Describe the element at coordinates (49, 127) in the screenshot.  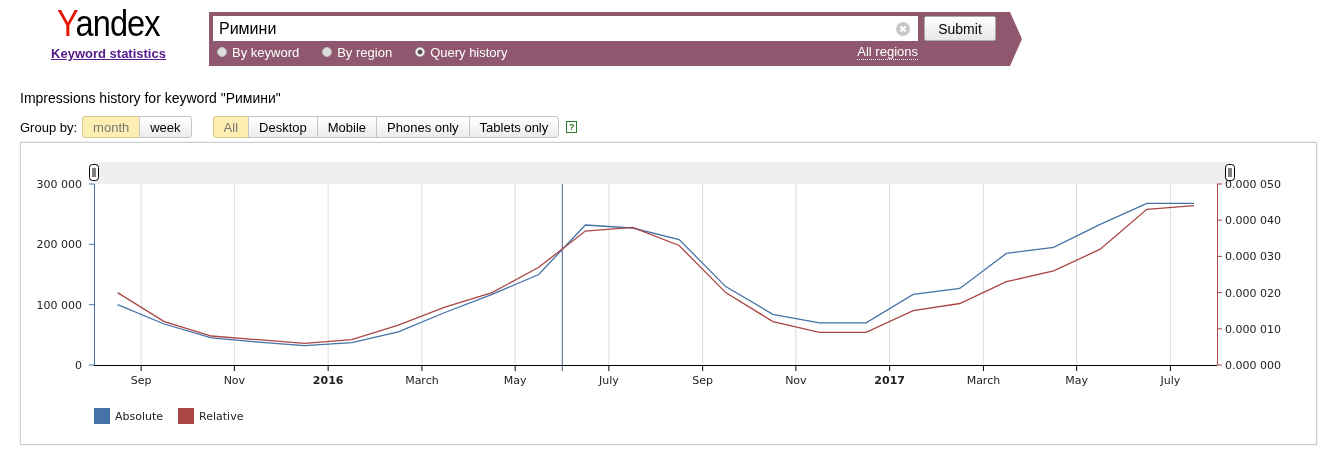
I see `group-by-label: Group by:` at that location.